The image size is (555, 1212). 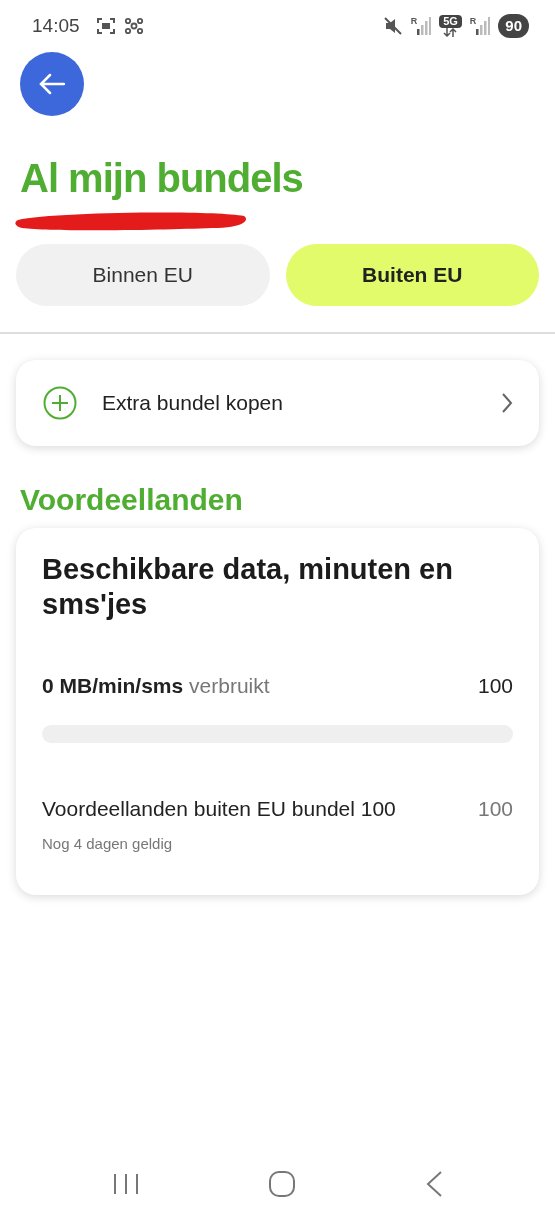 What do you see at coordinates (495, 809) in the screenshot?
I see `bundle-amount: 100` at bounding box center [495, 809].